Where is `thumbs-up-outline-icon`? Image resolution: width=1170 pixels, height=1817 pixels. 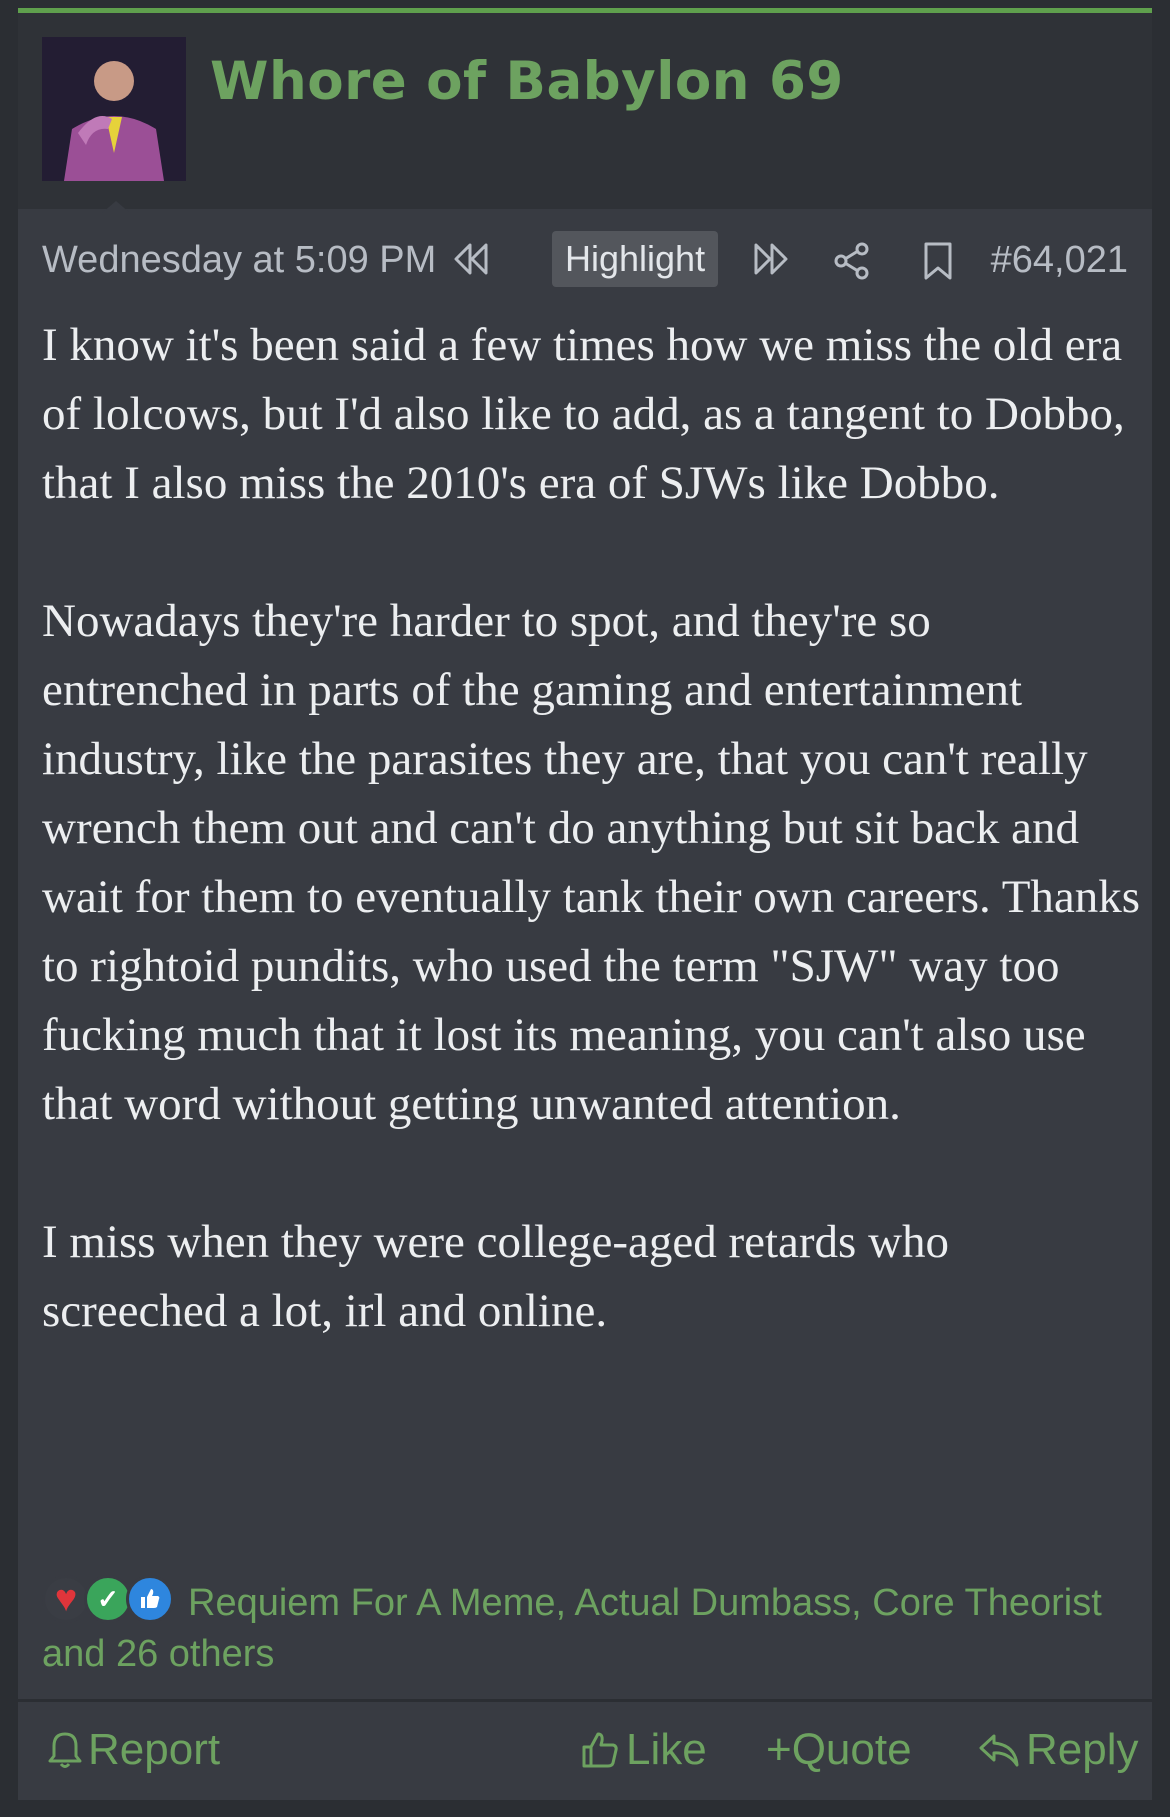
thumbs-up-outline-icon is located at coordinates (600, 1750).